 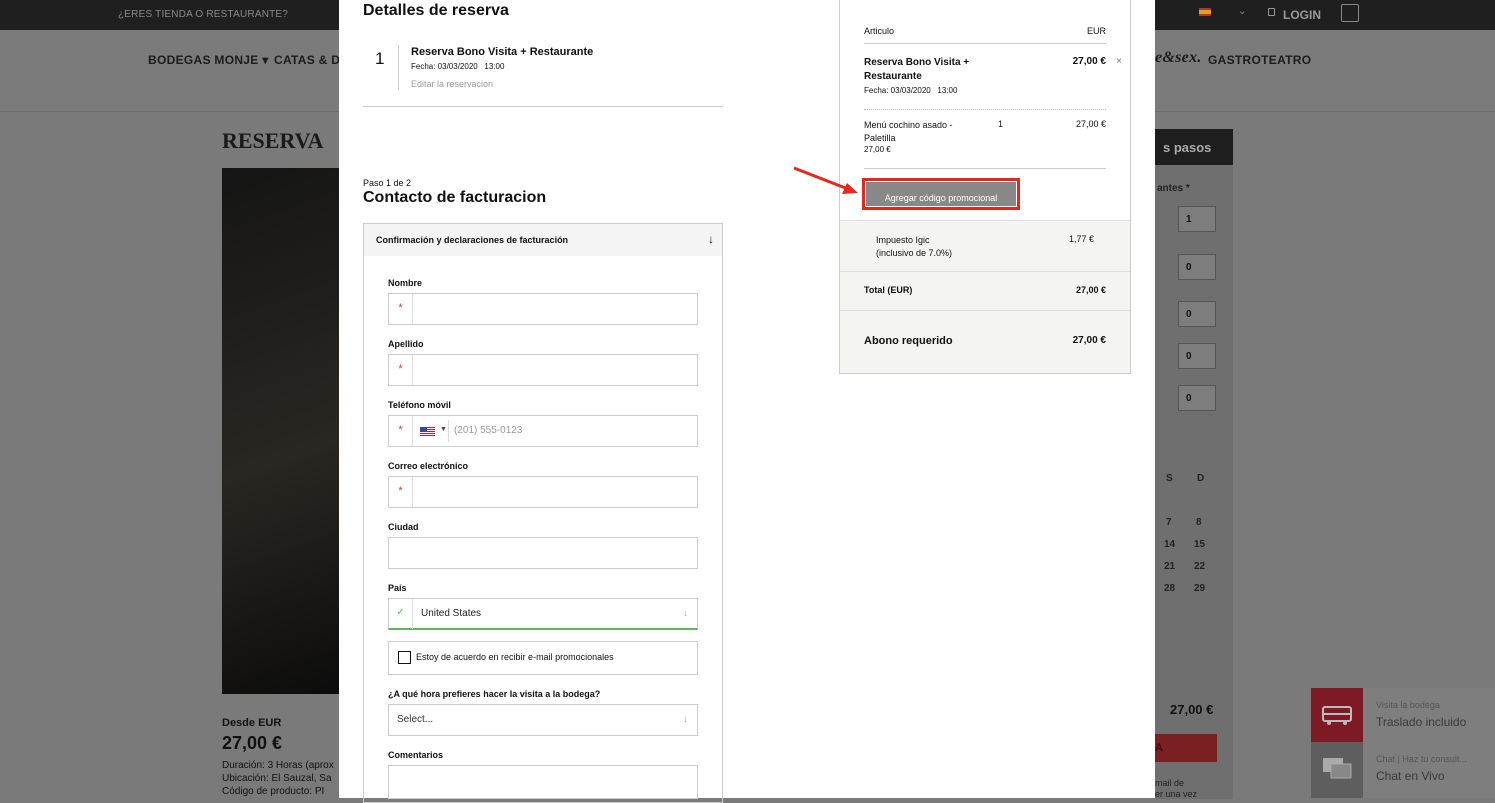 What do you see at coordinates (1089, 340) in the screenshot?
I see `deposit-value: 27,00 €` at bounding box center [1089, 340].